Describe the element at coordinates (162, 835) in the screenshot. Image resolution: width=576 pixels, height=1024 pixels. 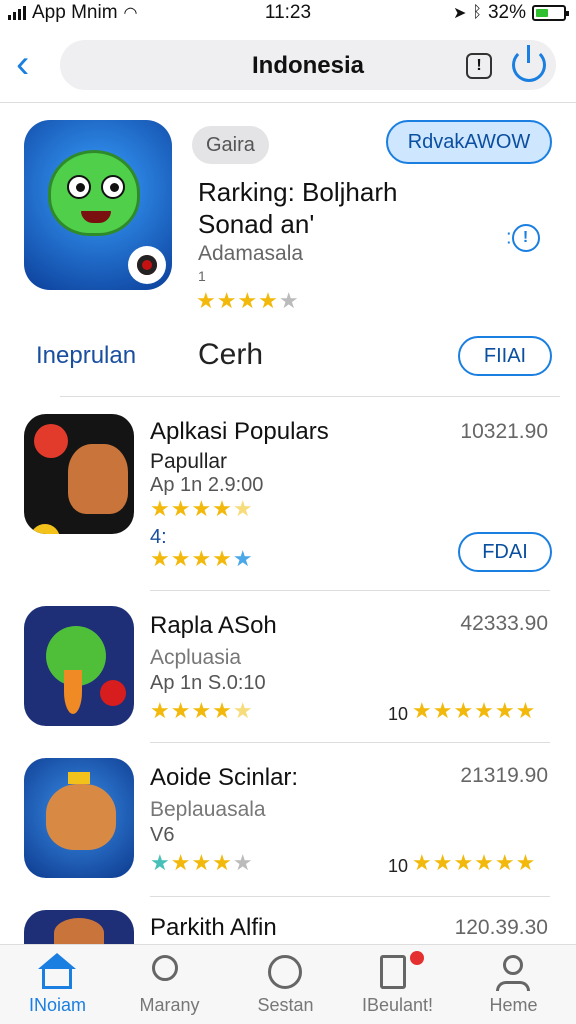
I see `app-meta: V6` at that location.